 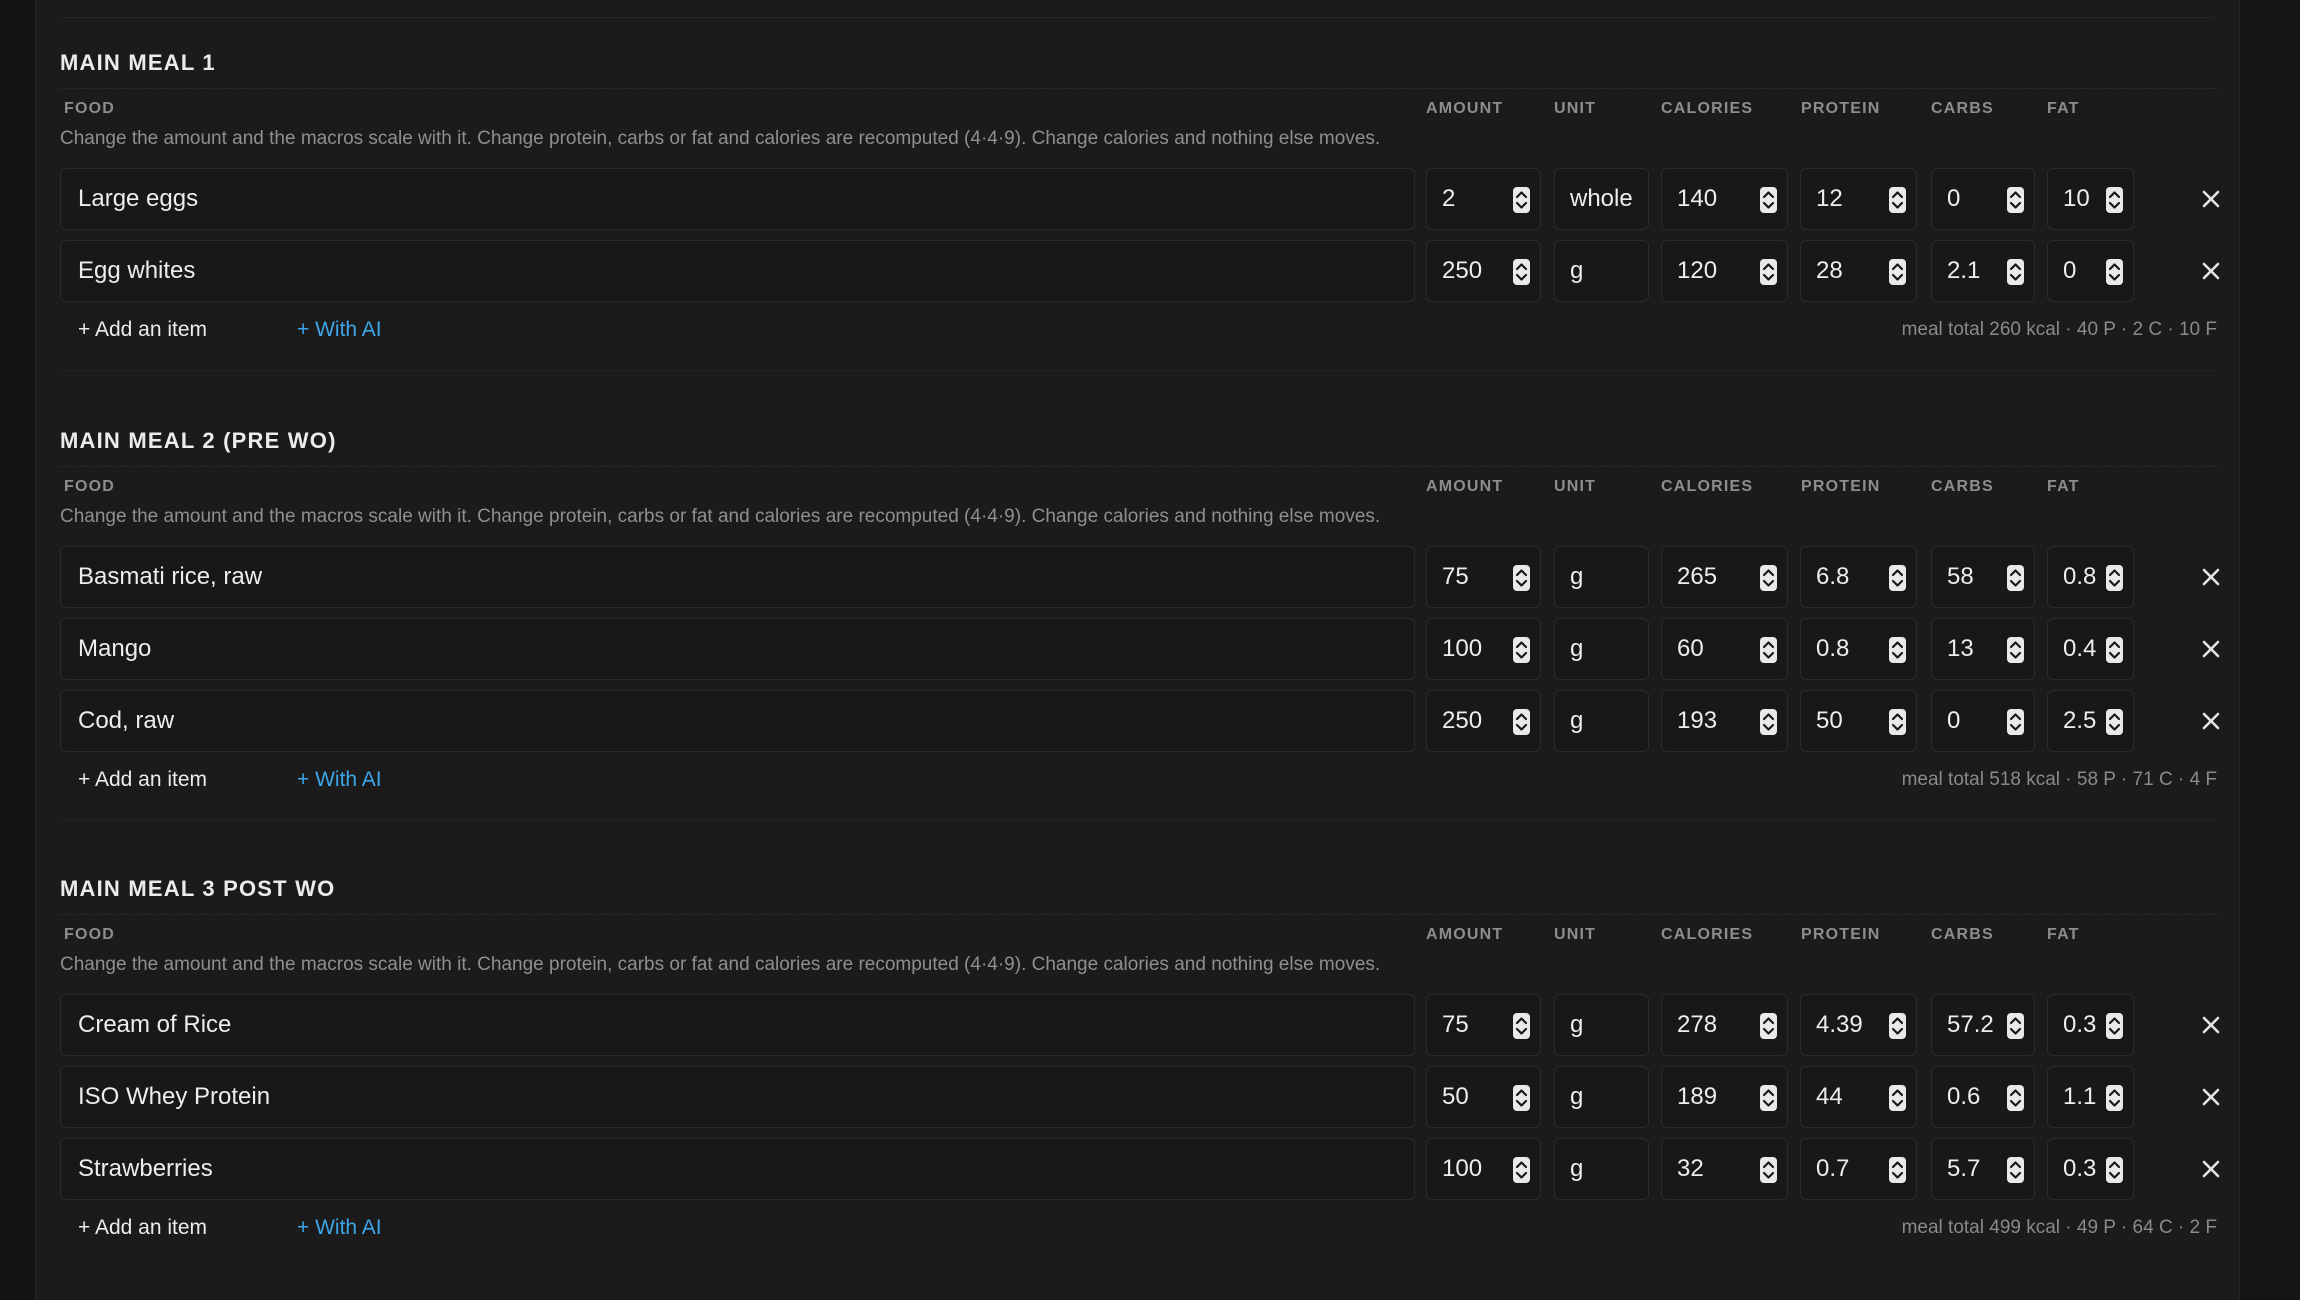 What do you see at coordinates (737, 199) in the screenshot?
I see `food-field: Large eggs` at bounding box center [737, 199].